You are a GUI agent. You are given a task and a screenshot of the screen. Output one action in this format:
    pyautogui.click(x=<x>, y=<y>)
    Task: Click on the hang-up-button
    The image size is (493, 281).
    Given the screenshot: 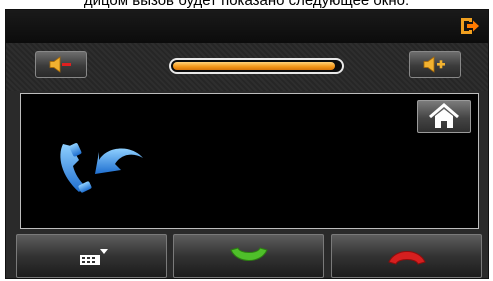 What is the action you would take?
    pyautogui.click(x=406, y=256)
    